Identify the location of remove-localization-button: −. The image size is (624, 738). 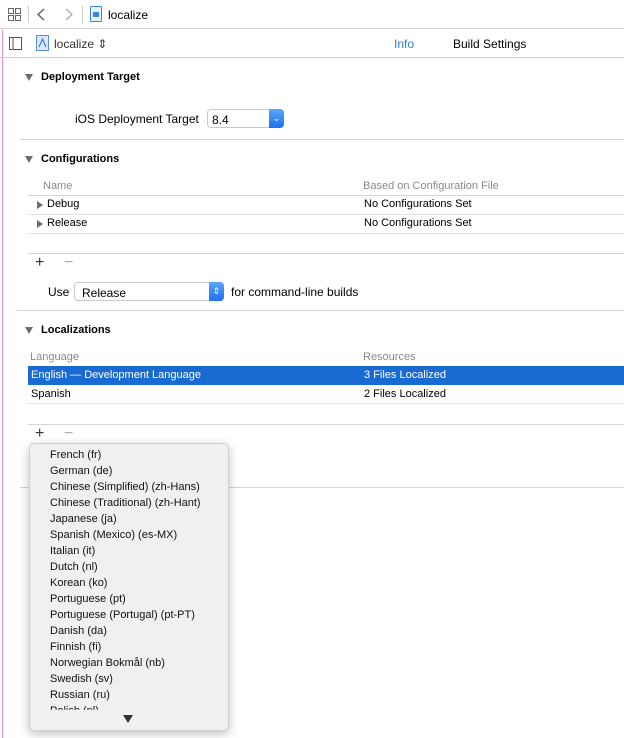
(68, 434).